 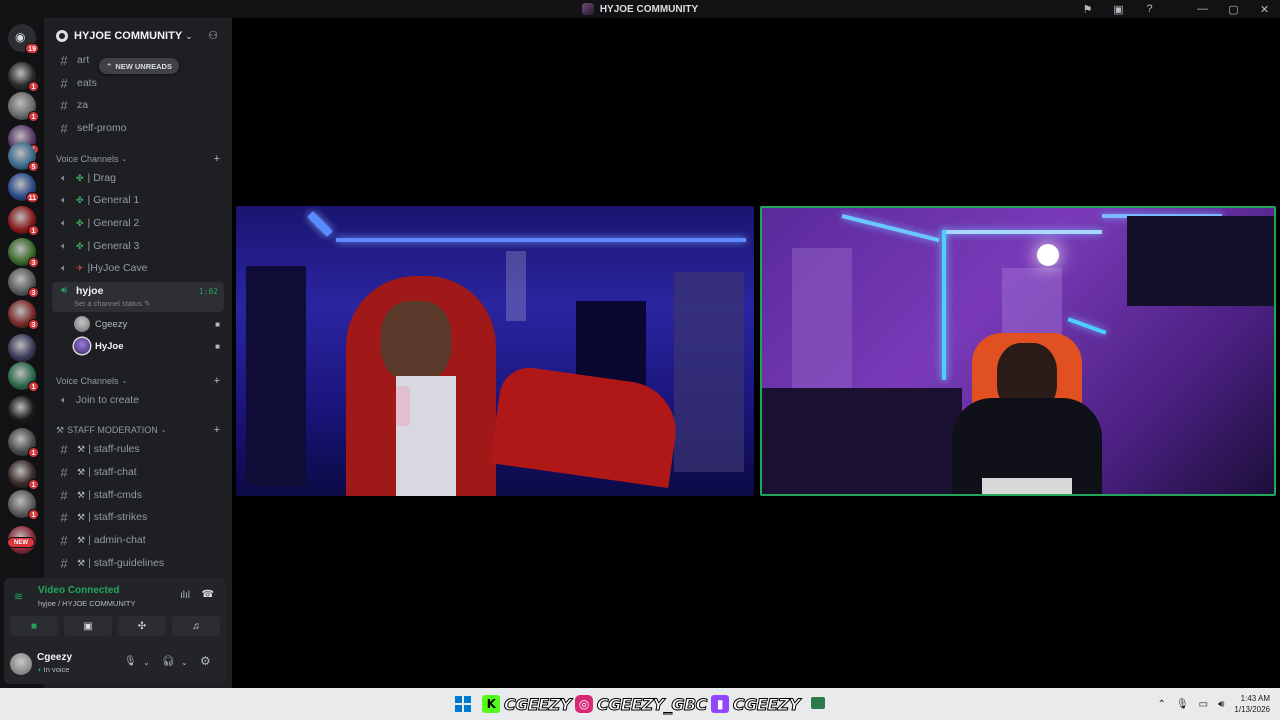 What do you see at coordinates (23, 188) in the screenshot?
I see `server-icon: 11` at bounding box center [23, 188].